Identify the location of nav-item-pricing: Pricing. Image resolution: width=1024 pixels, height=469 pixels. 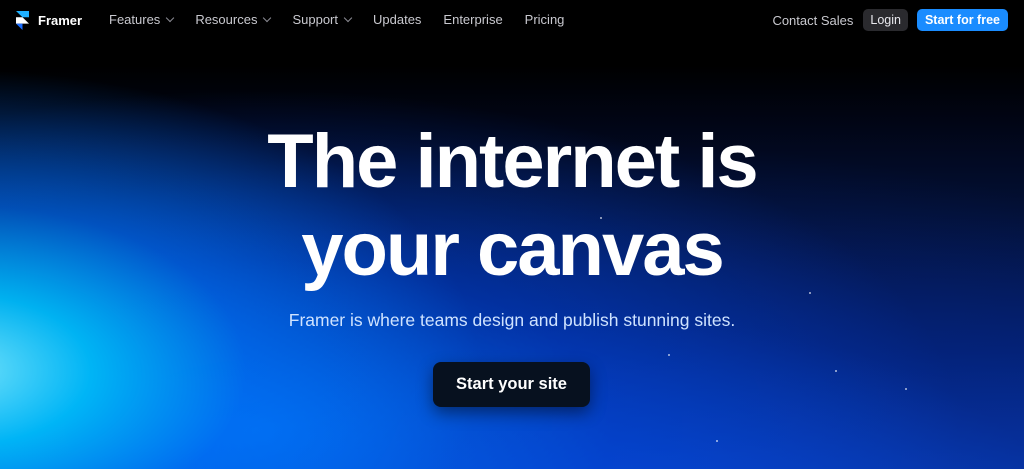
(545, 19).